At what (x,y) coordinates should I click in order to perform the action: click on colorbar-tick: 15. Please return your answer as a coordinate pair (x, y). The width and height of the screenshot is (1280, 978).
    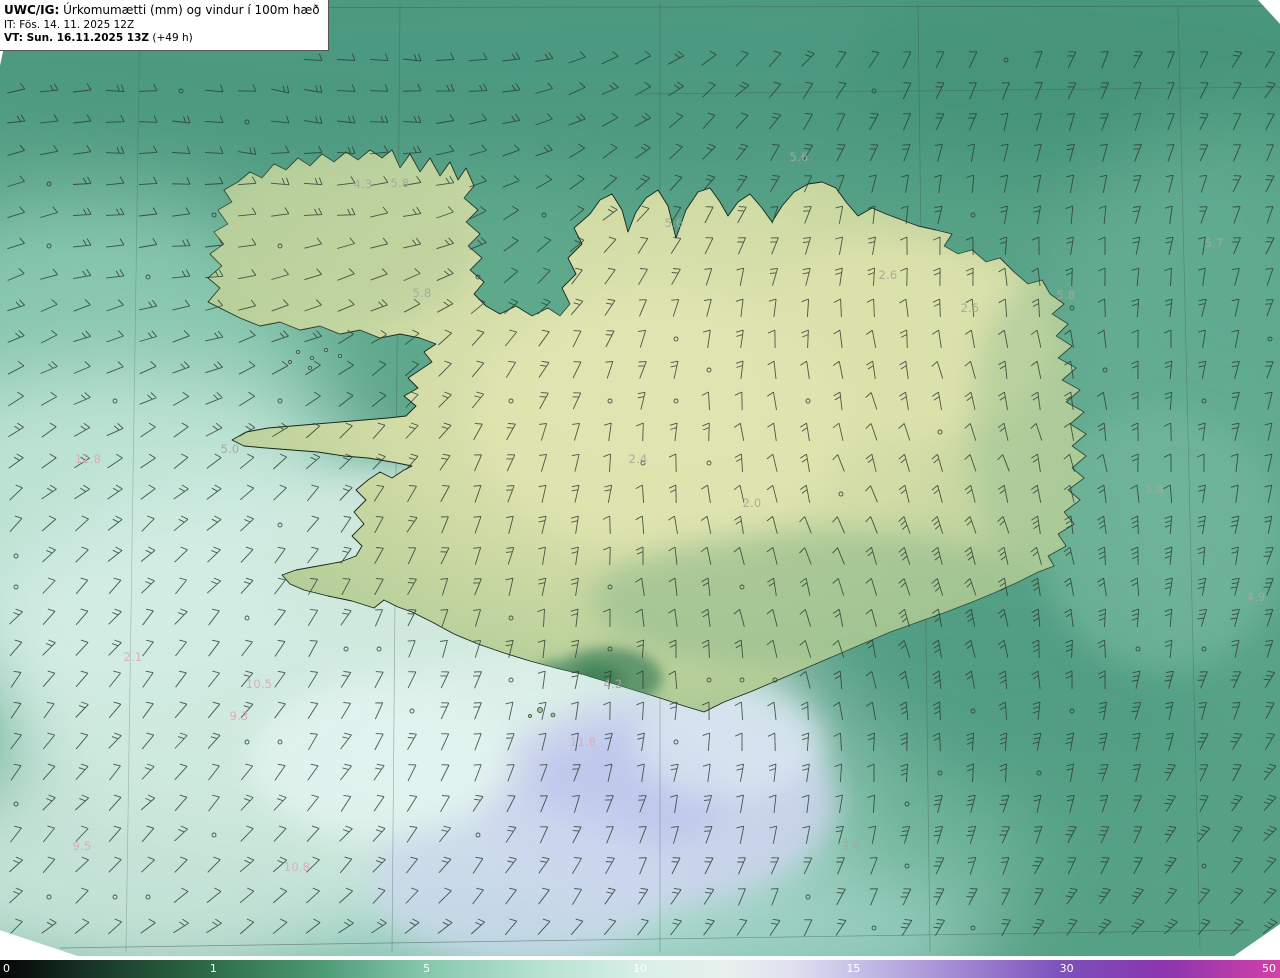
    Looking at the image, I should click on (853, 968).